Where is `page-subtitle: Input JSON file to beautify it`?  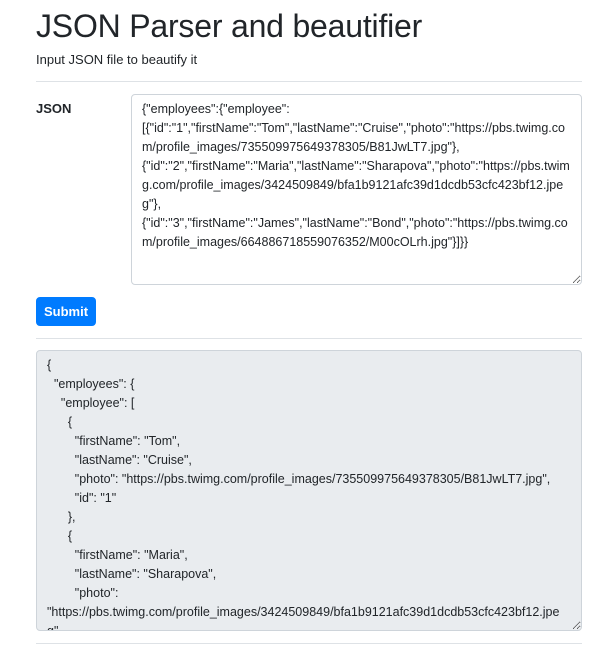 page-subtitle: Input JSON file to beautify it is located at coordinates (117, 59).